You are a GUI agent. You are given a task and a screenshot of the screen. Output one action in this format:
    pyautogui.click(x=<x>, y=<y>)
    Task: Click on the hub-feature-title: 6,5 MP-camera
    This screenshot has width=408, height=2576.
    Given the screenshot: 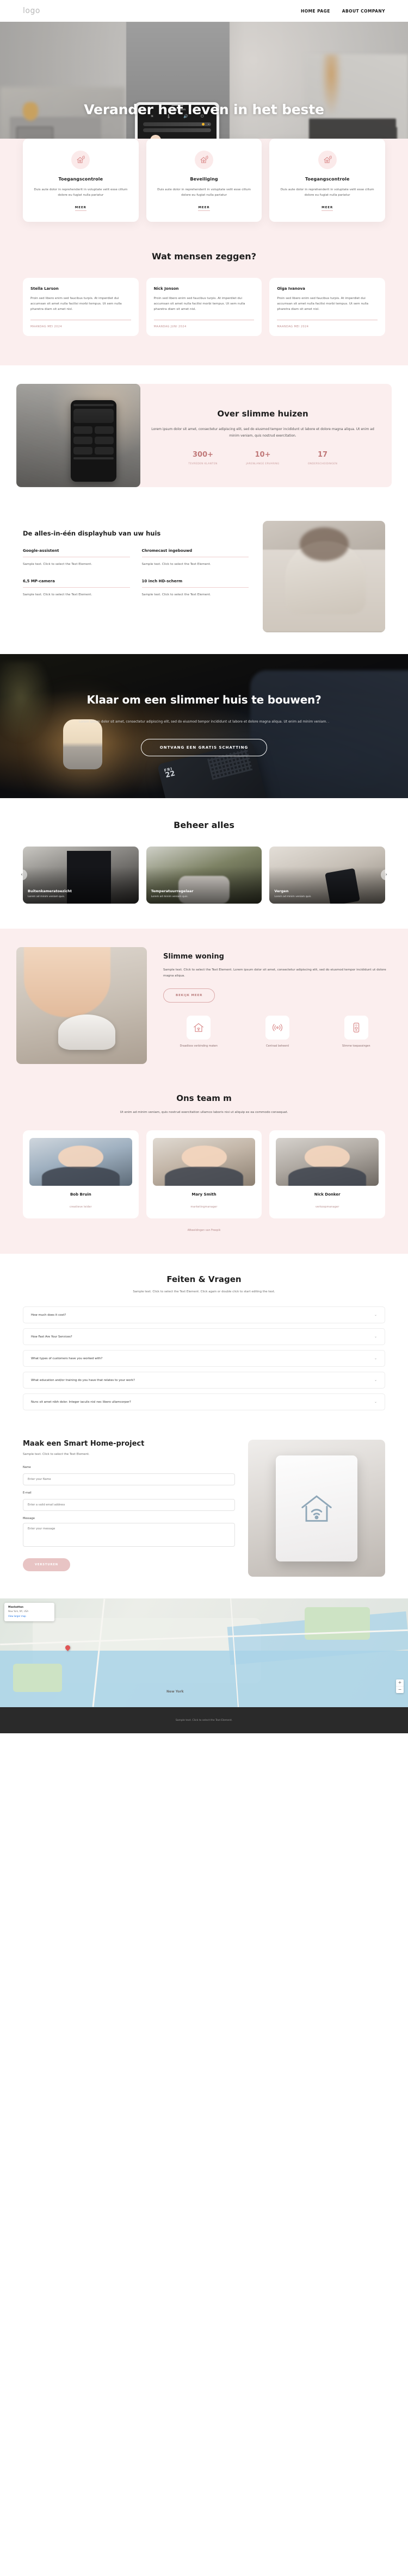 What is the action you would take?
    pyautogui.click(x=76, y=583)
    